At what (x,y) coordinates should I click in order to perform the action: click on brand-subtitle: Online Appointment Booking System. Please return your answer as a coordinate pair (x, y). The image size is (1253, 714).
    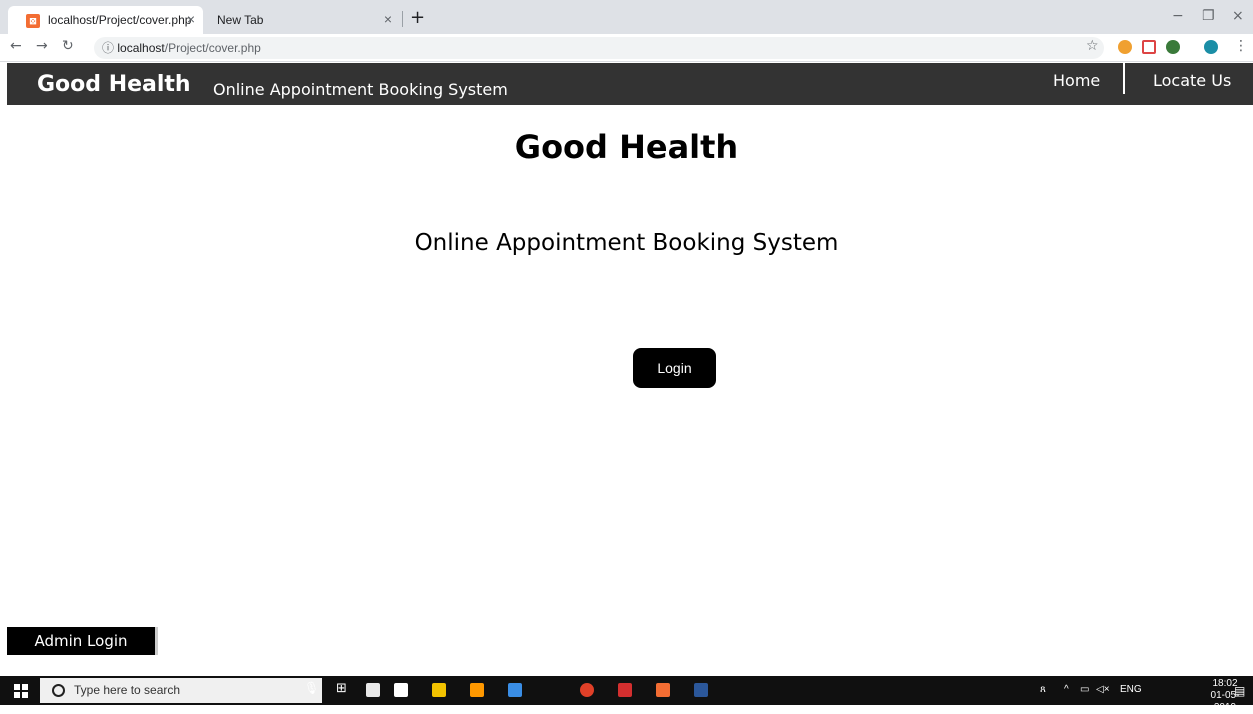
    Looking at the image, I should click on (360, 89).